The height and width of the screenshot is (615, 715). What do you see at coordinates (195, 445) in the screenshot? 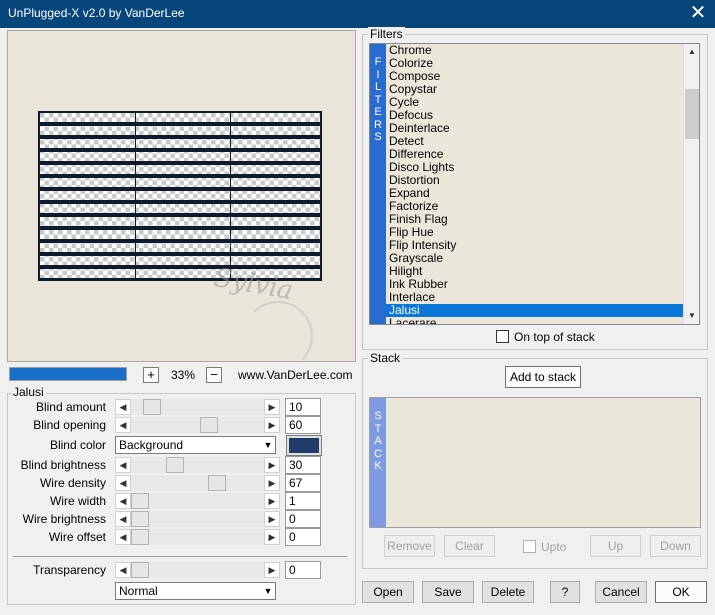
I see `blind-color-select: Background ▼` at bounding box center [195, 445].